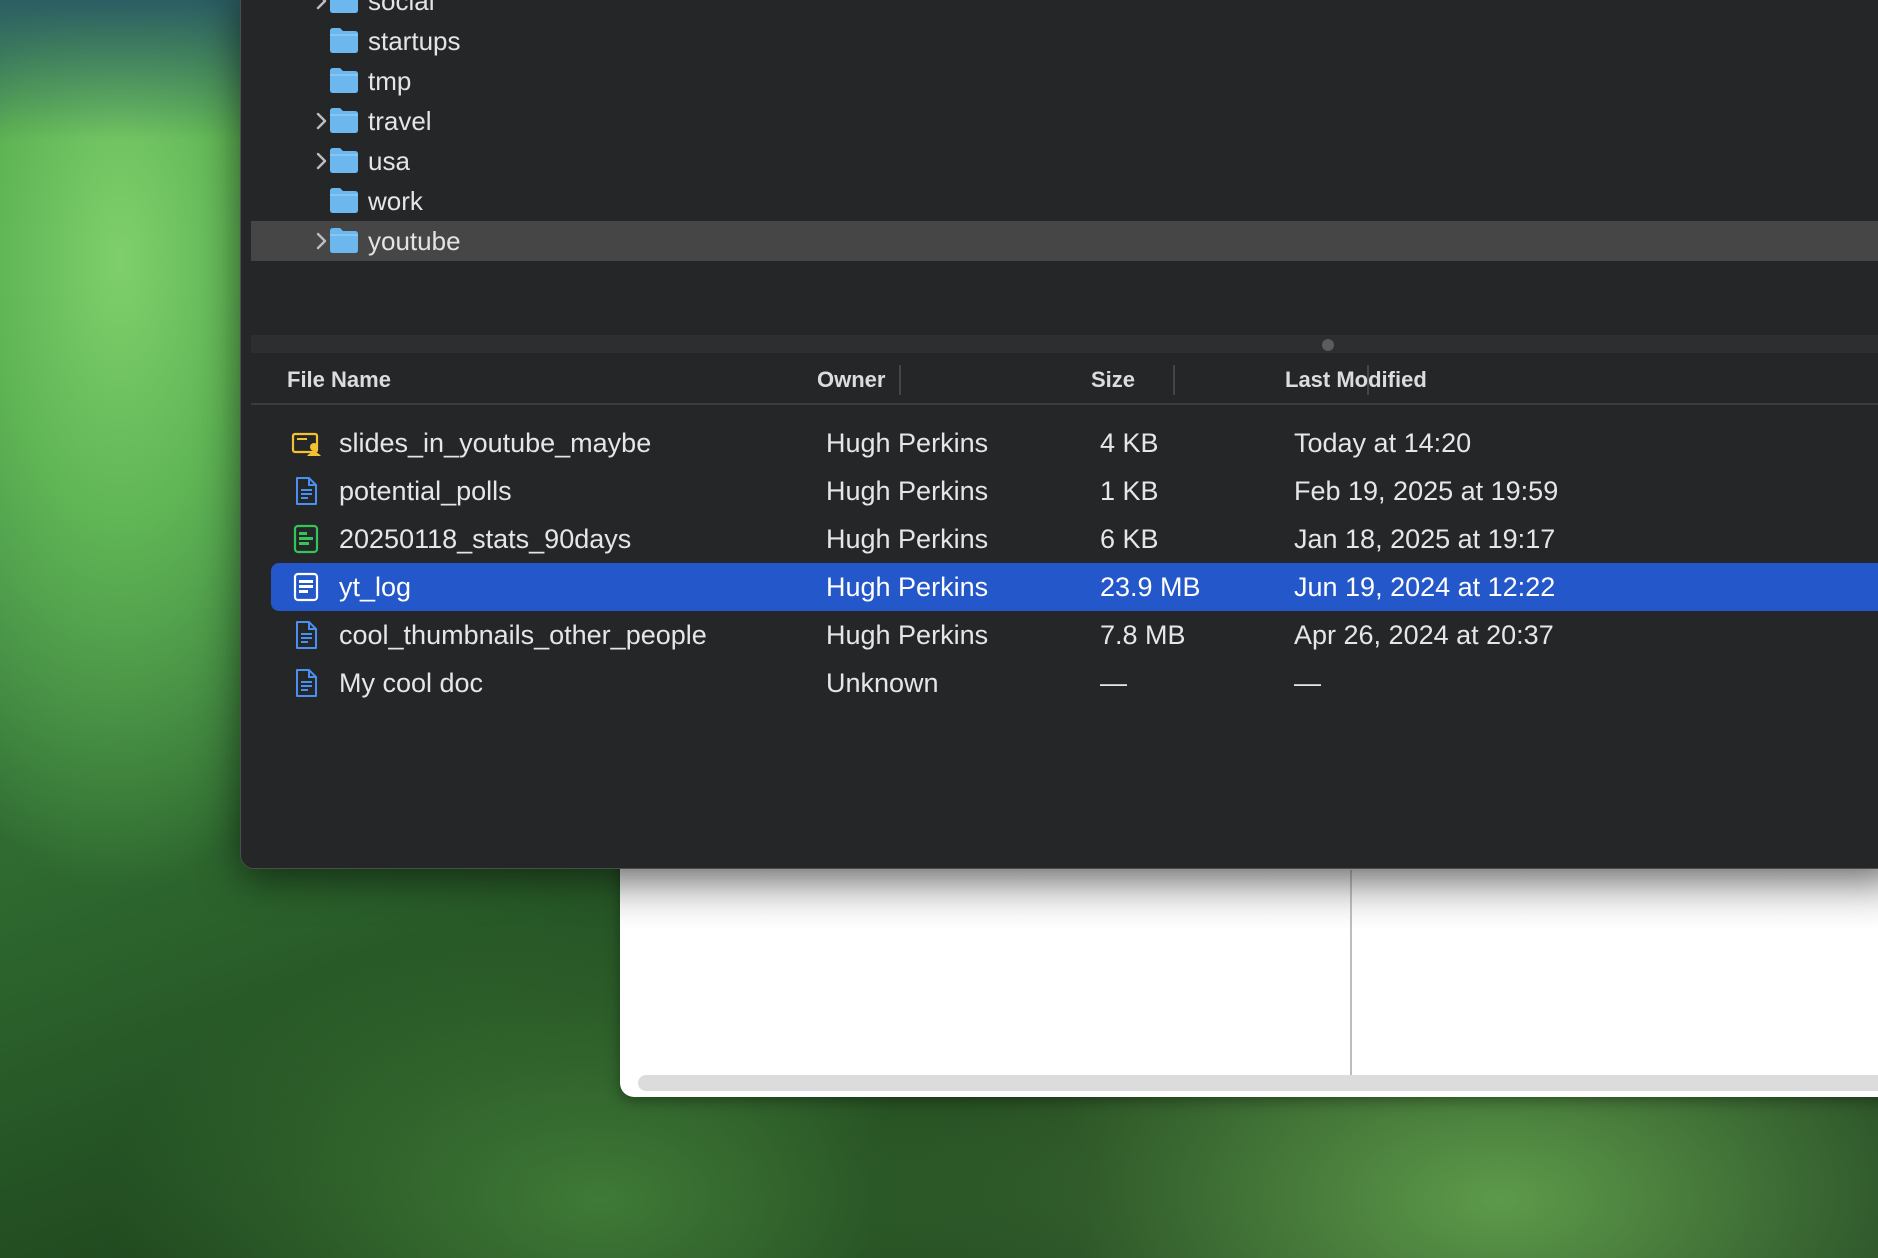 The image size is (1878, 1258). What do you see at coordinates (1064, 201) in the screenshot?
I see `folder-row-work: work` at bounding box center [1064, 201].